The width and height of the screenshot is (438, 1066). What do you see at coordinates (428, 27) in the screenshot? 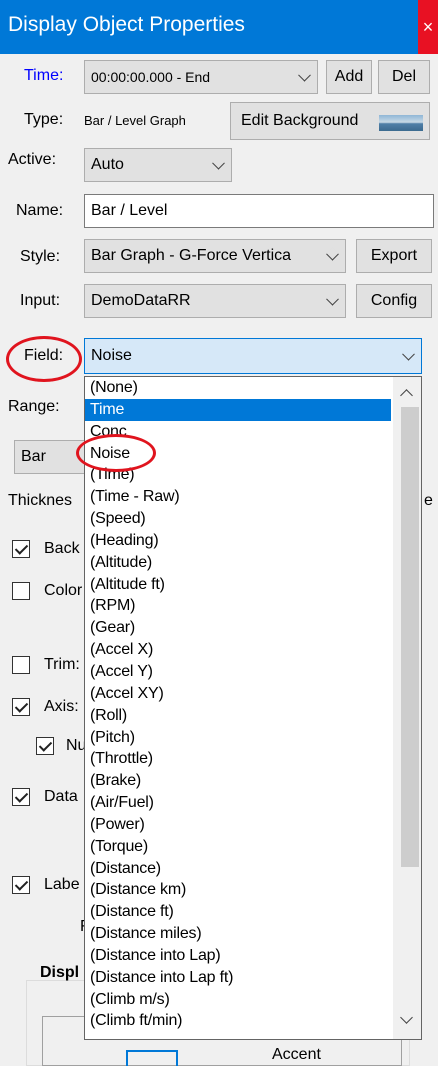
I see `close-icon: ×` at bounding box center [428, 27].